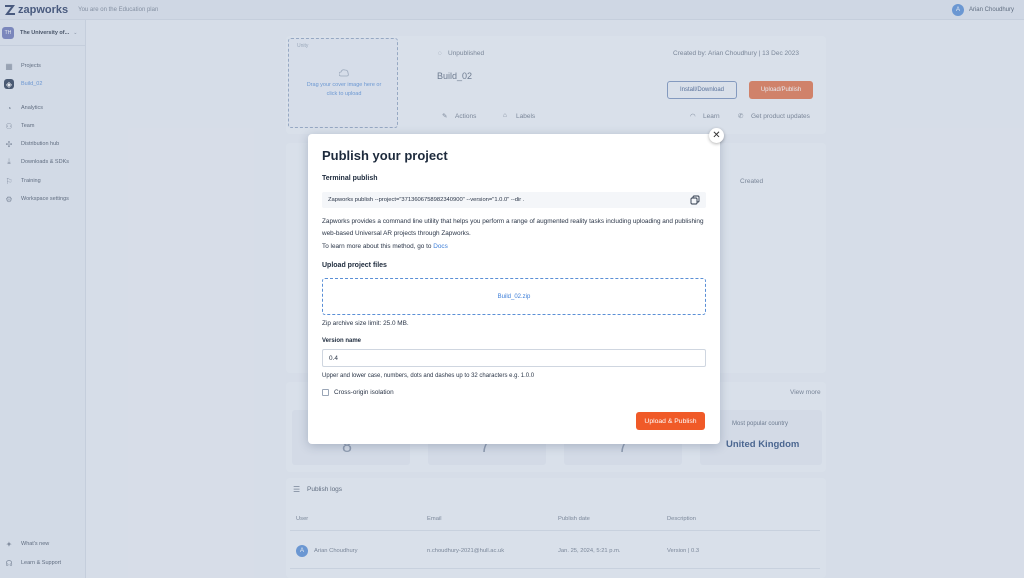 This screenshot has height=578, width=1024. I want to click on upload-and-publish-button: Upload & Publish, so click(670, 421).